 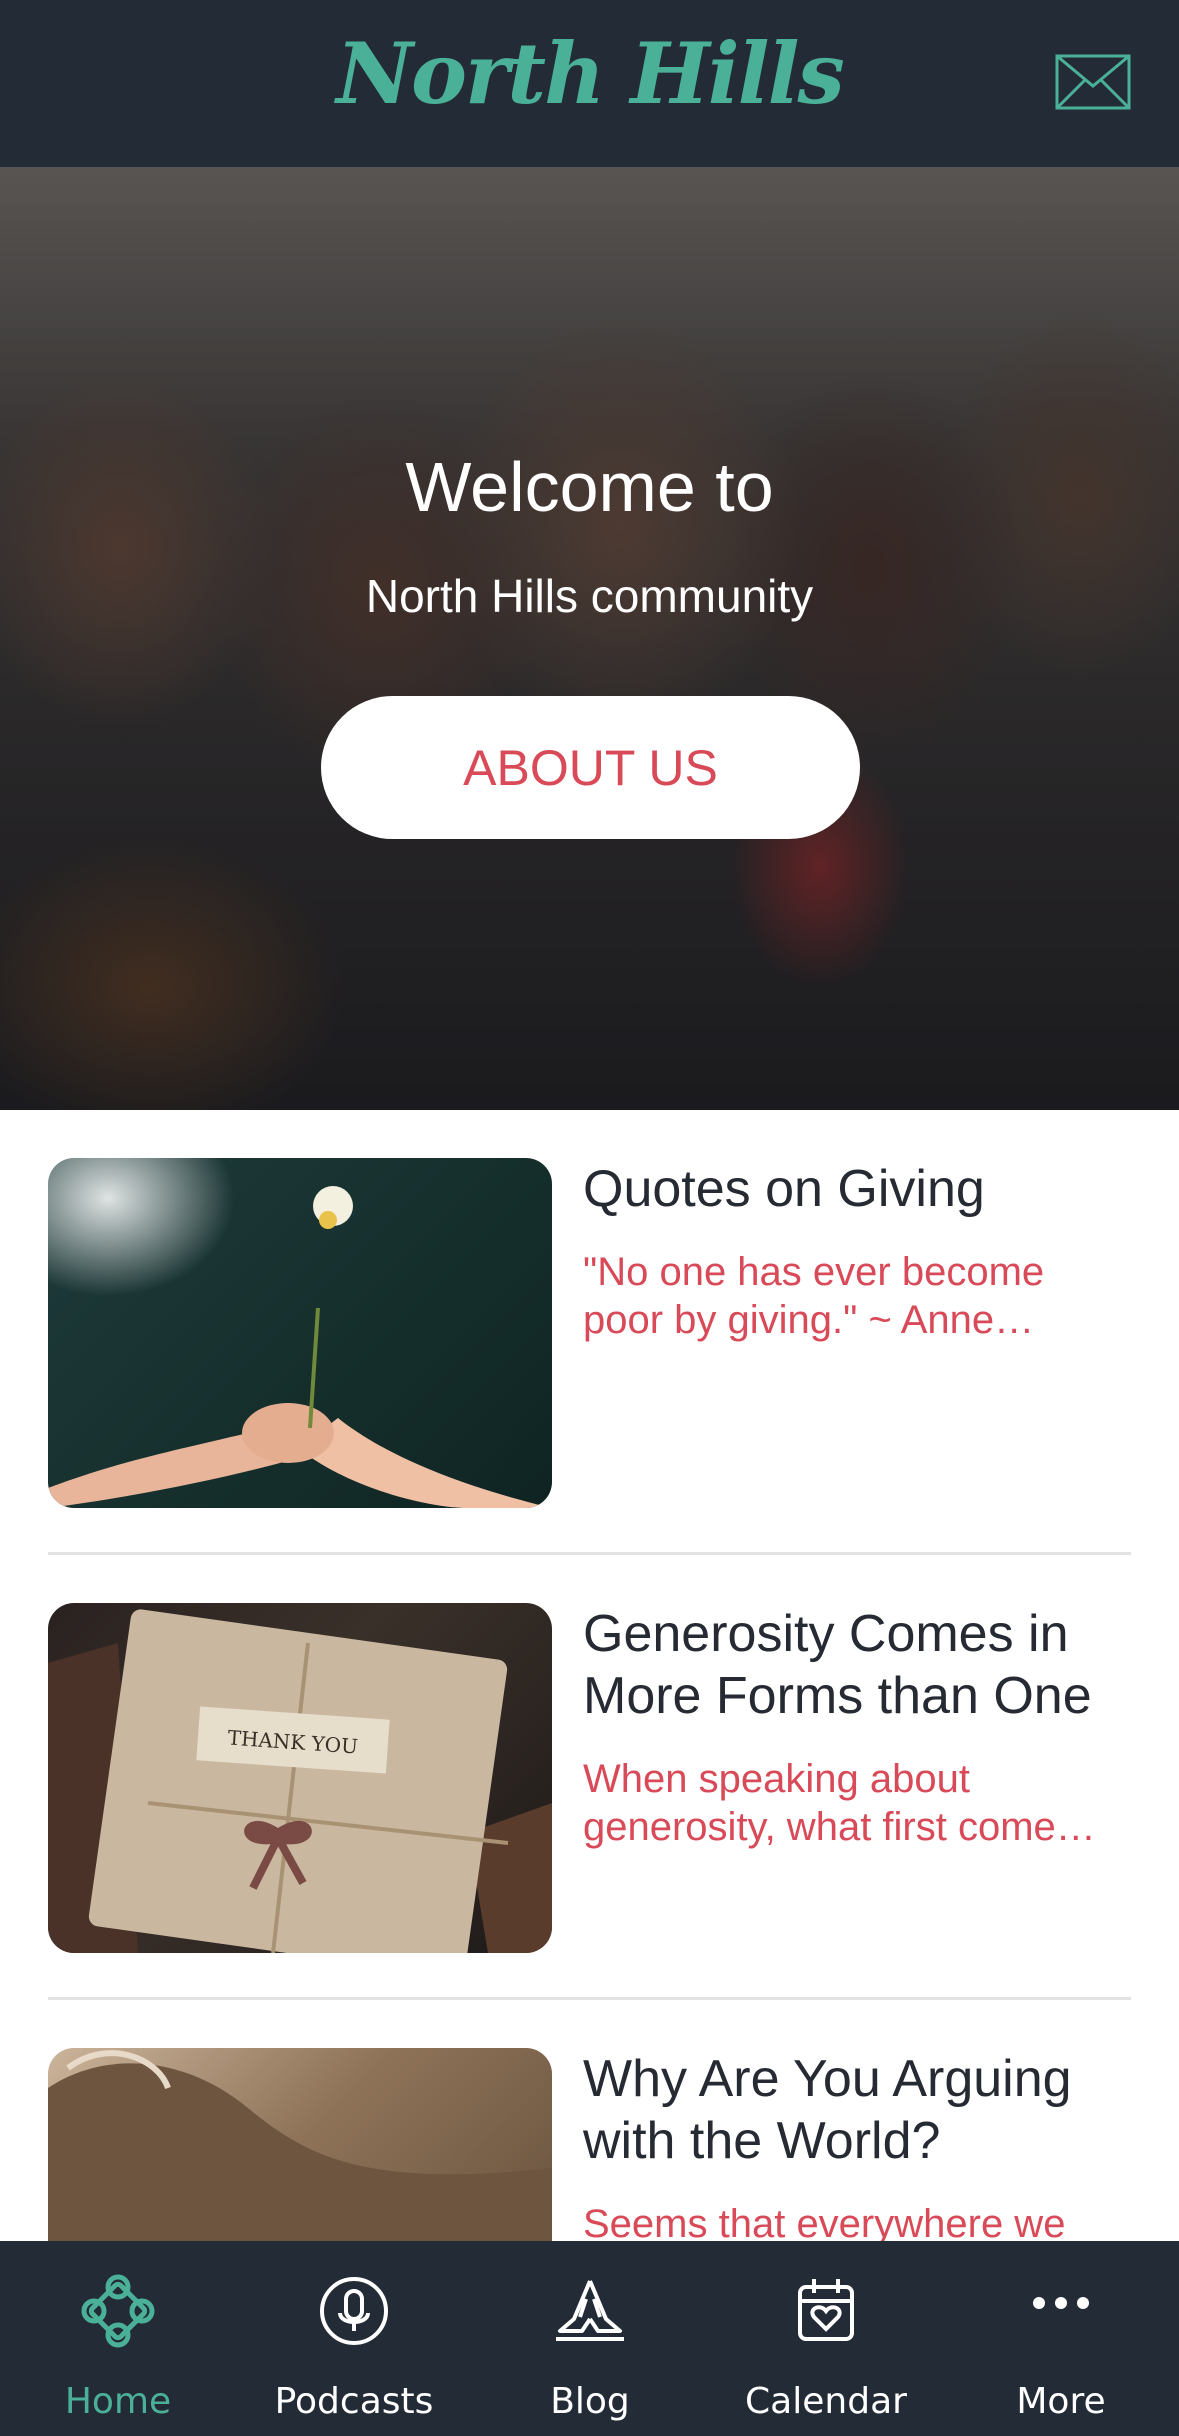 What do you see at coordinates (590, 767) in the screenshot?
I see `about-us-button: ABOUT US` at bounding box center [590, 767].